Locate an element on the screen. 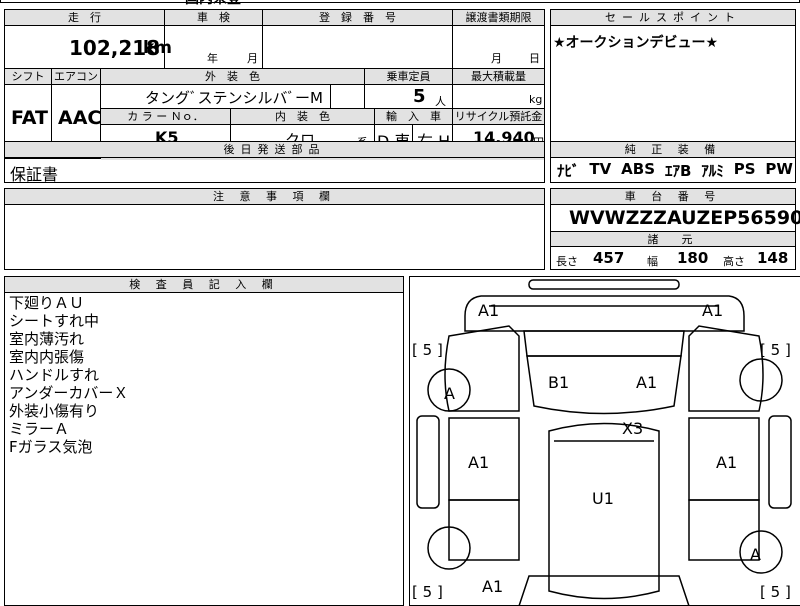 The image size is (800, 606). width-value: 180 is located at coordinates (693, 258).